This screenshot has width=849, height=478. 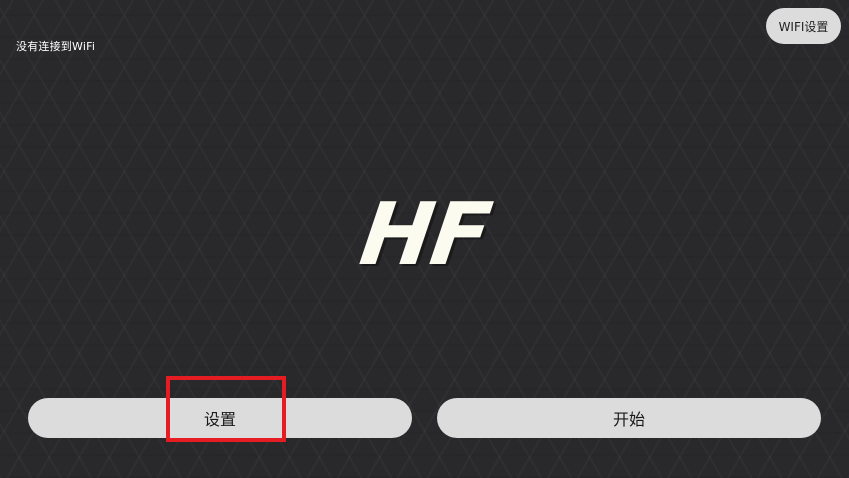 I want to click on wifi-settings-button: WIFI设置, so click(x=803, y=26).